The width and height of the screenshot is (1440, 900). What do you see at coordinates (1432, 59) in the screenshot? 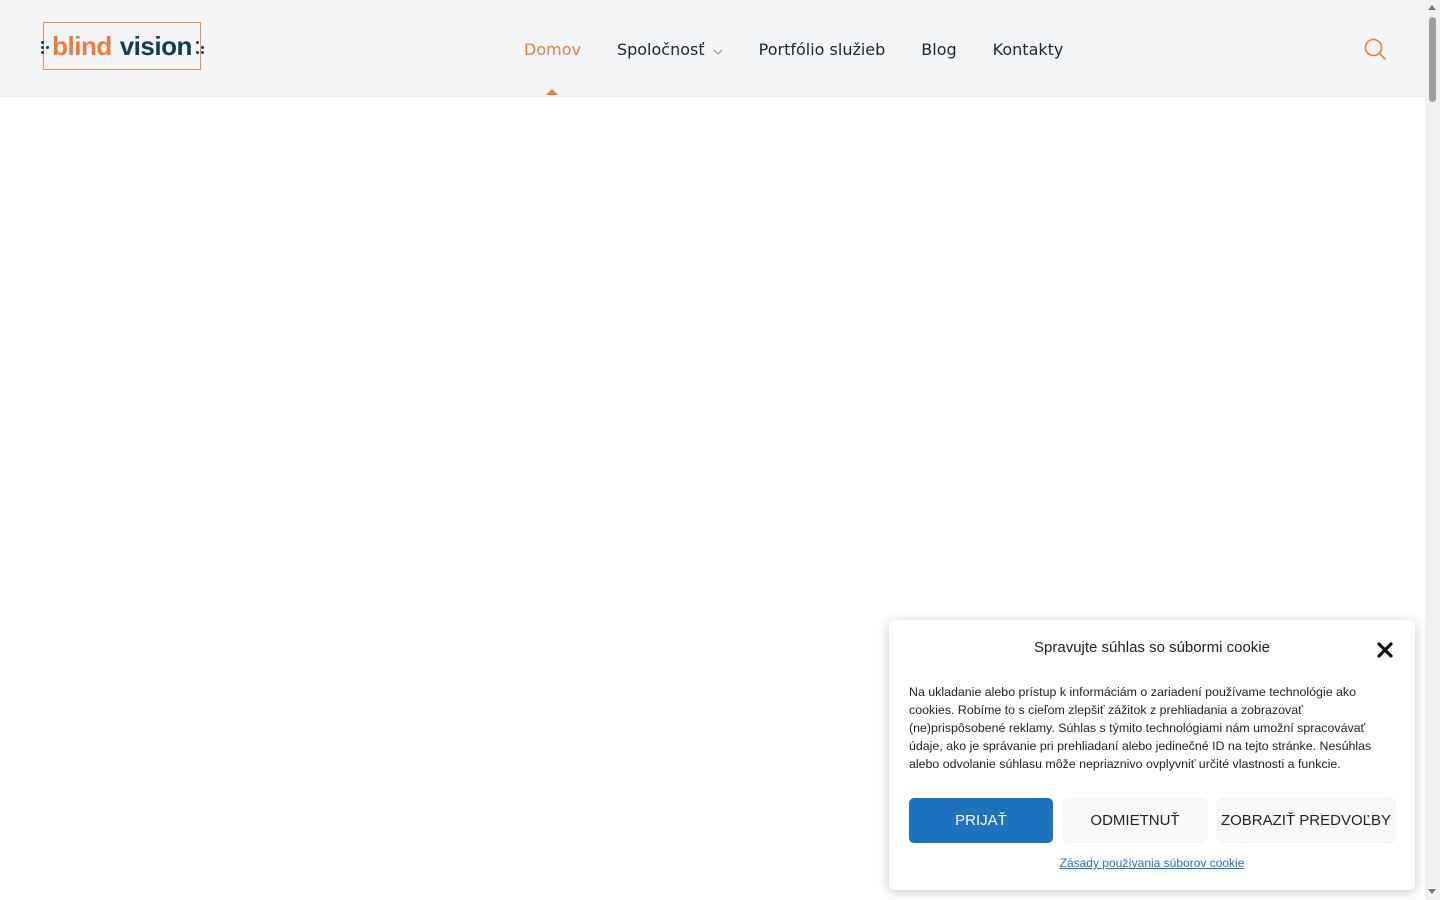
I see `scrollbar-thumb` at bounding box center [1432, 59].